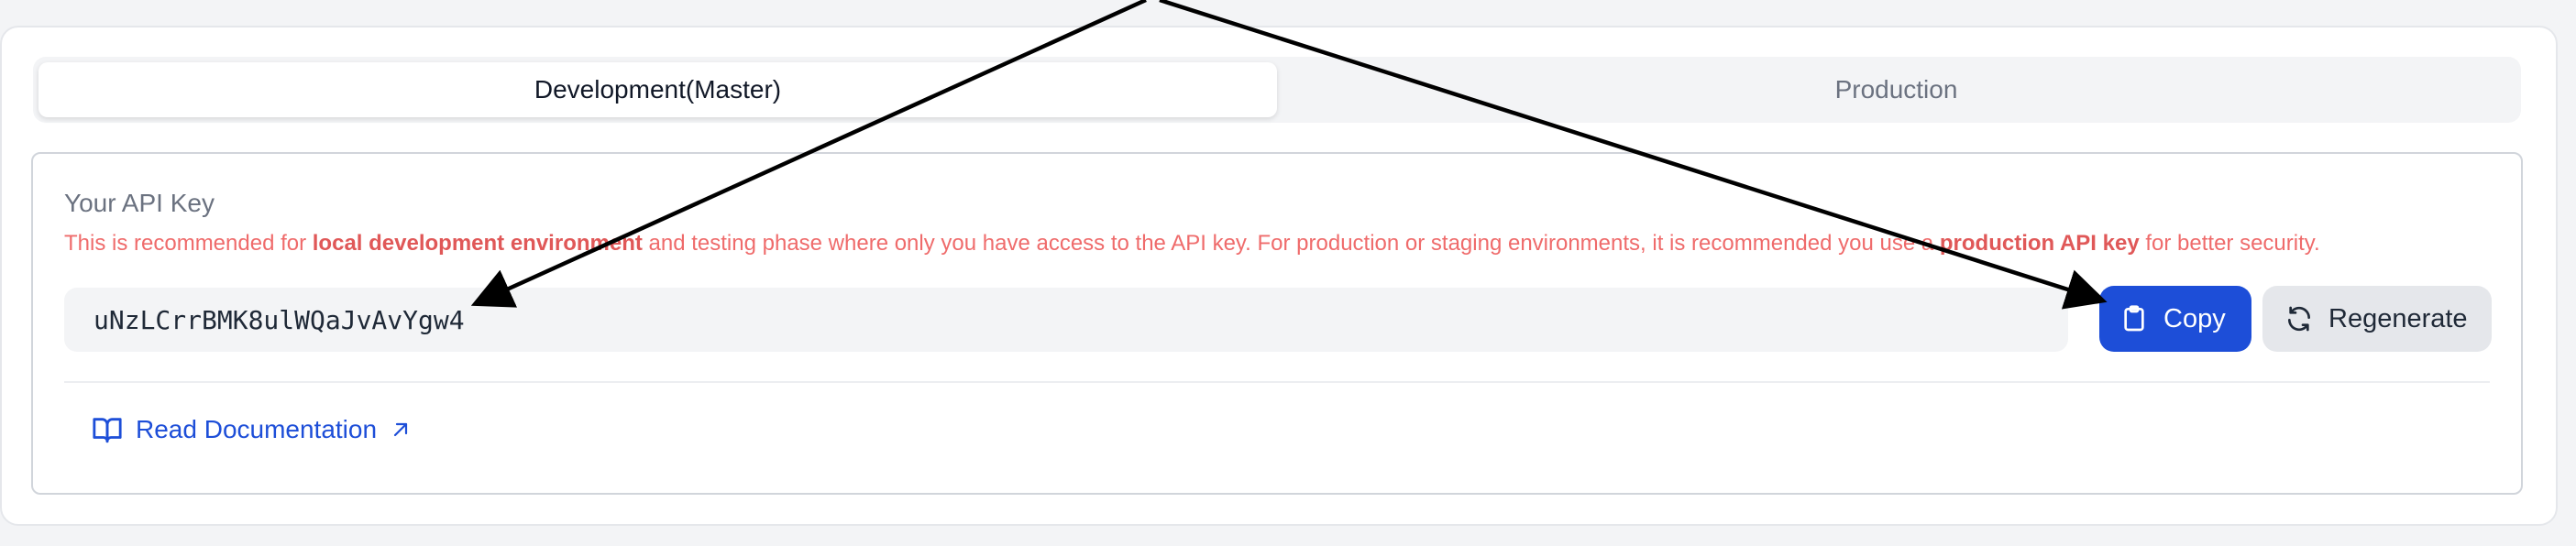  I want to click on regenerate-button-label: Regenerate, so click(2398, 318).